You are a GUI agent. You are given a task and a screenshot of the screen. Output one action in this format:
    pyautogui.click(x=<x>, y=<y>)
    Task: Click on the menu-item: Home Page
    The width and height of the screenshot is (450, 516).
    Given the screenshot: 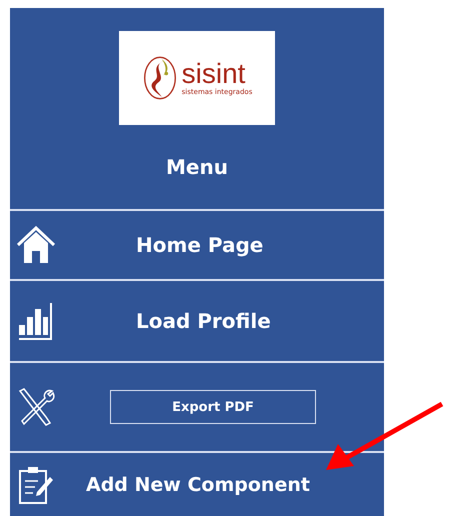 What is the action you would take?
    pyautogui.click(x=200, y=245)
    